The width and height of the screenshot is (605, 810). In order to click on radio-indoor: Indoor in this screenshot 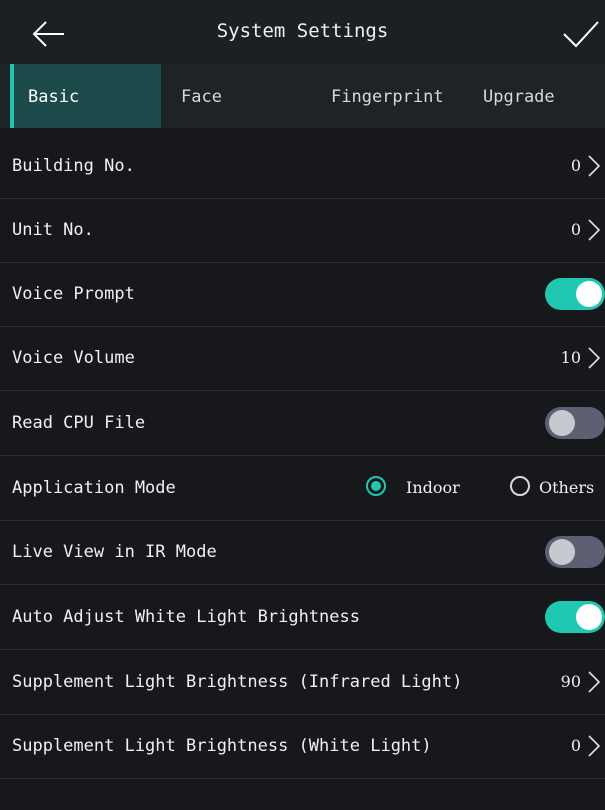, I will do `click(426, 488)`.